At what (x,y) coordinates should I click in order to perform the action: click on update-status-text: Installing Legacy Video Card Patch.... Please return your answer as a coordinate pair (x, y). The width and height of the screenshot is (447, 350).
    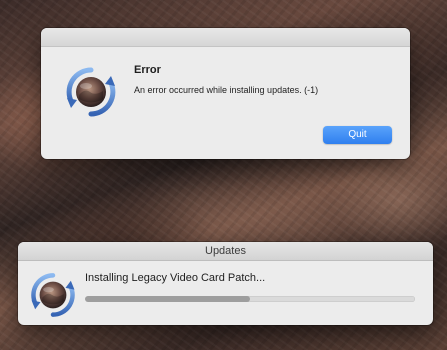
    Looking at the image, I should click on (175, 278).